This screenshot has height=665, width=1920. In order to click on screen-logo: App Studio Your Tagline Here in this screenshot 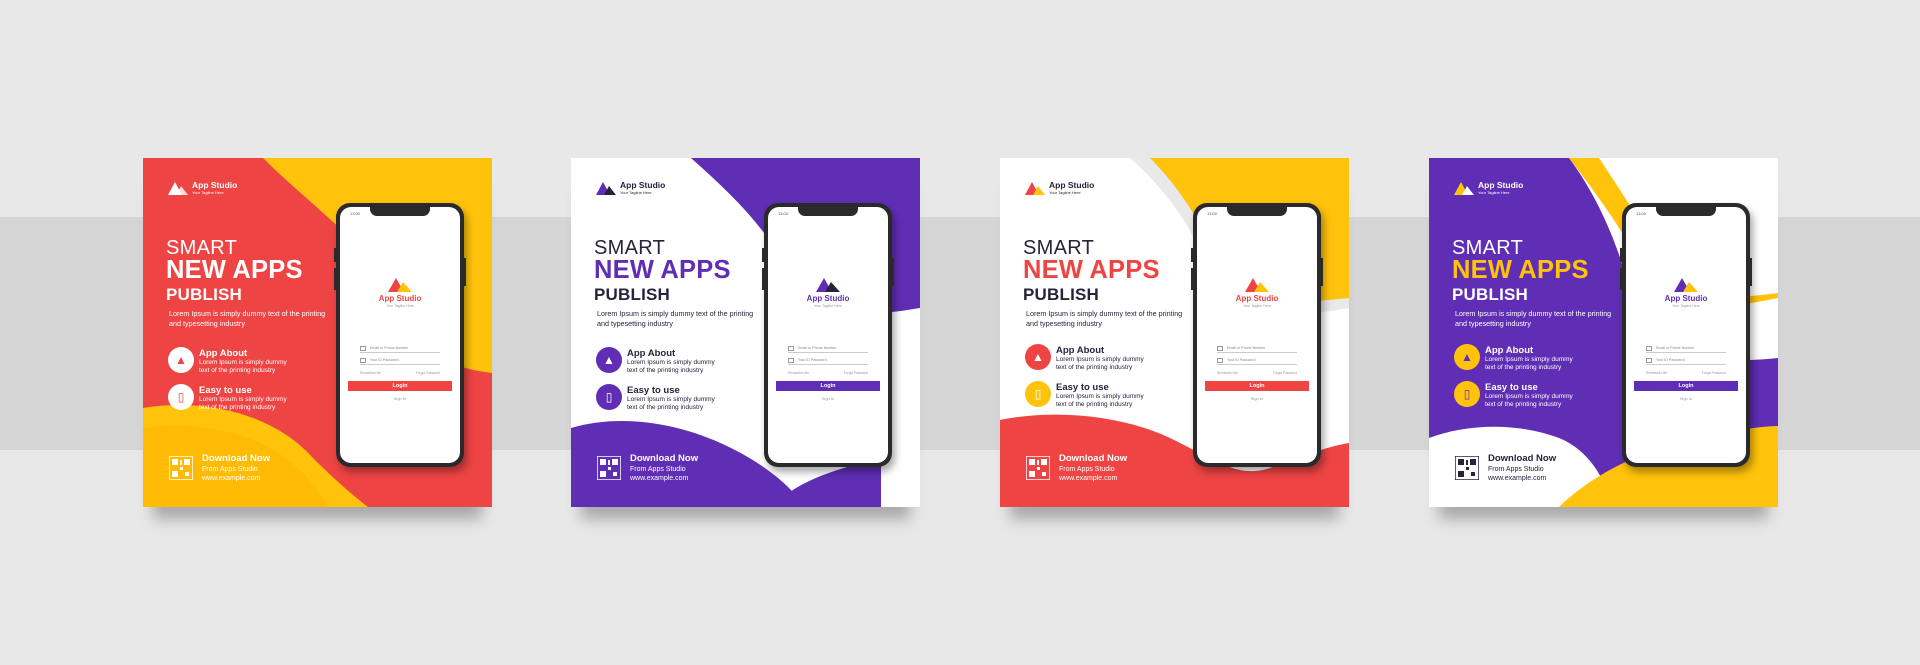, I will do `click(1686, 292)`.